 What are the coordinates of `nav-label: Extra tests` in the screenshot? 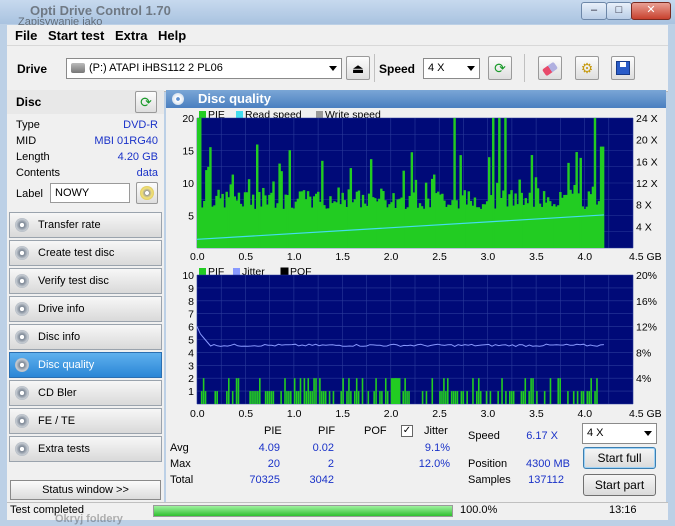 It's located at (64, 449).